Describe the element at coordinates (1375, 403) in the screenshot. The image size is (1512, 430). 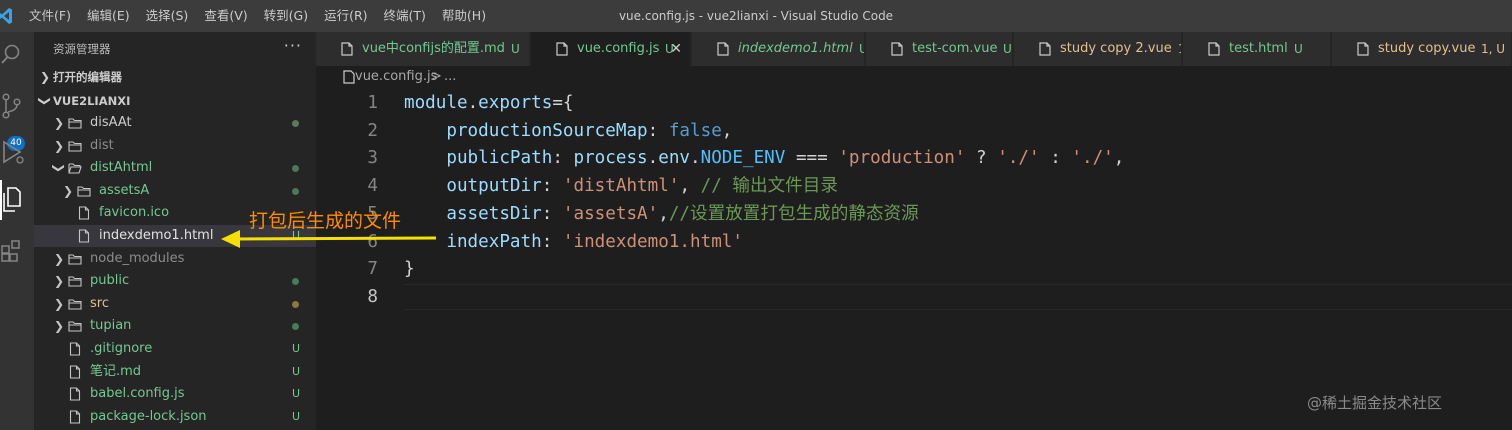
I see `watermark: @稀土掘金技术社区` at that location.